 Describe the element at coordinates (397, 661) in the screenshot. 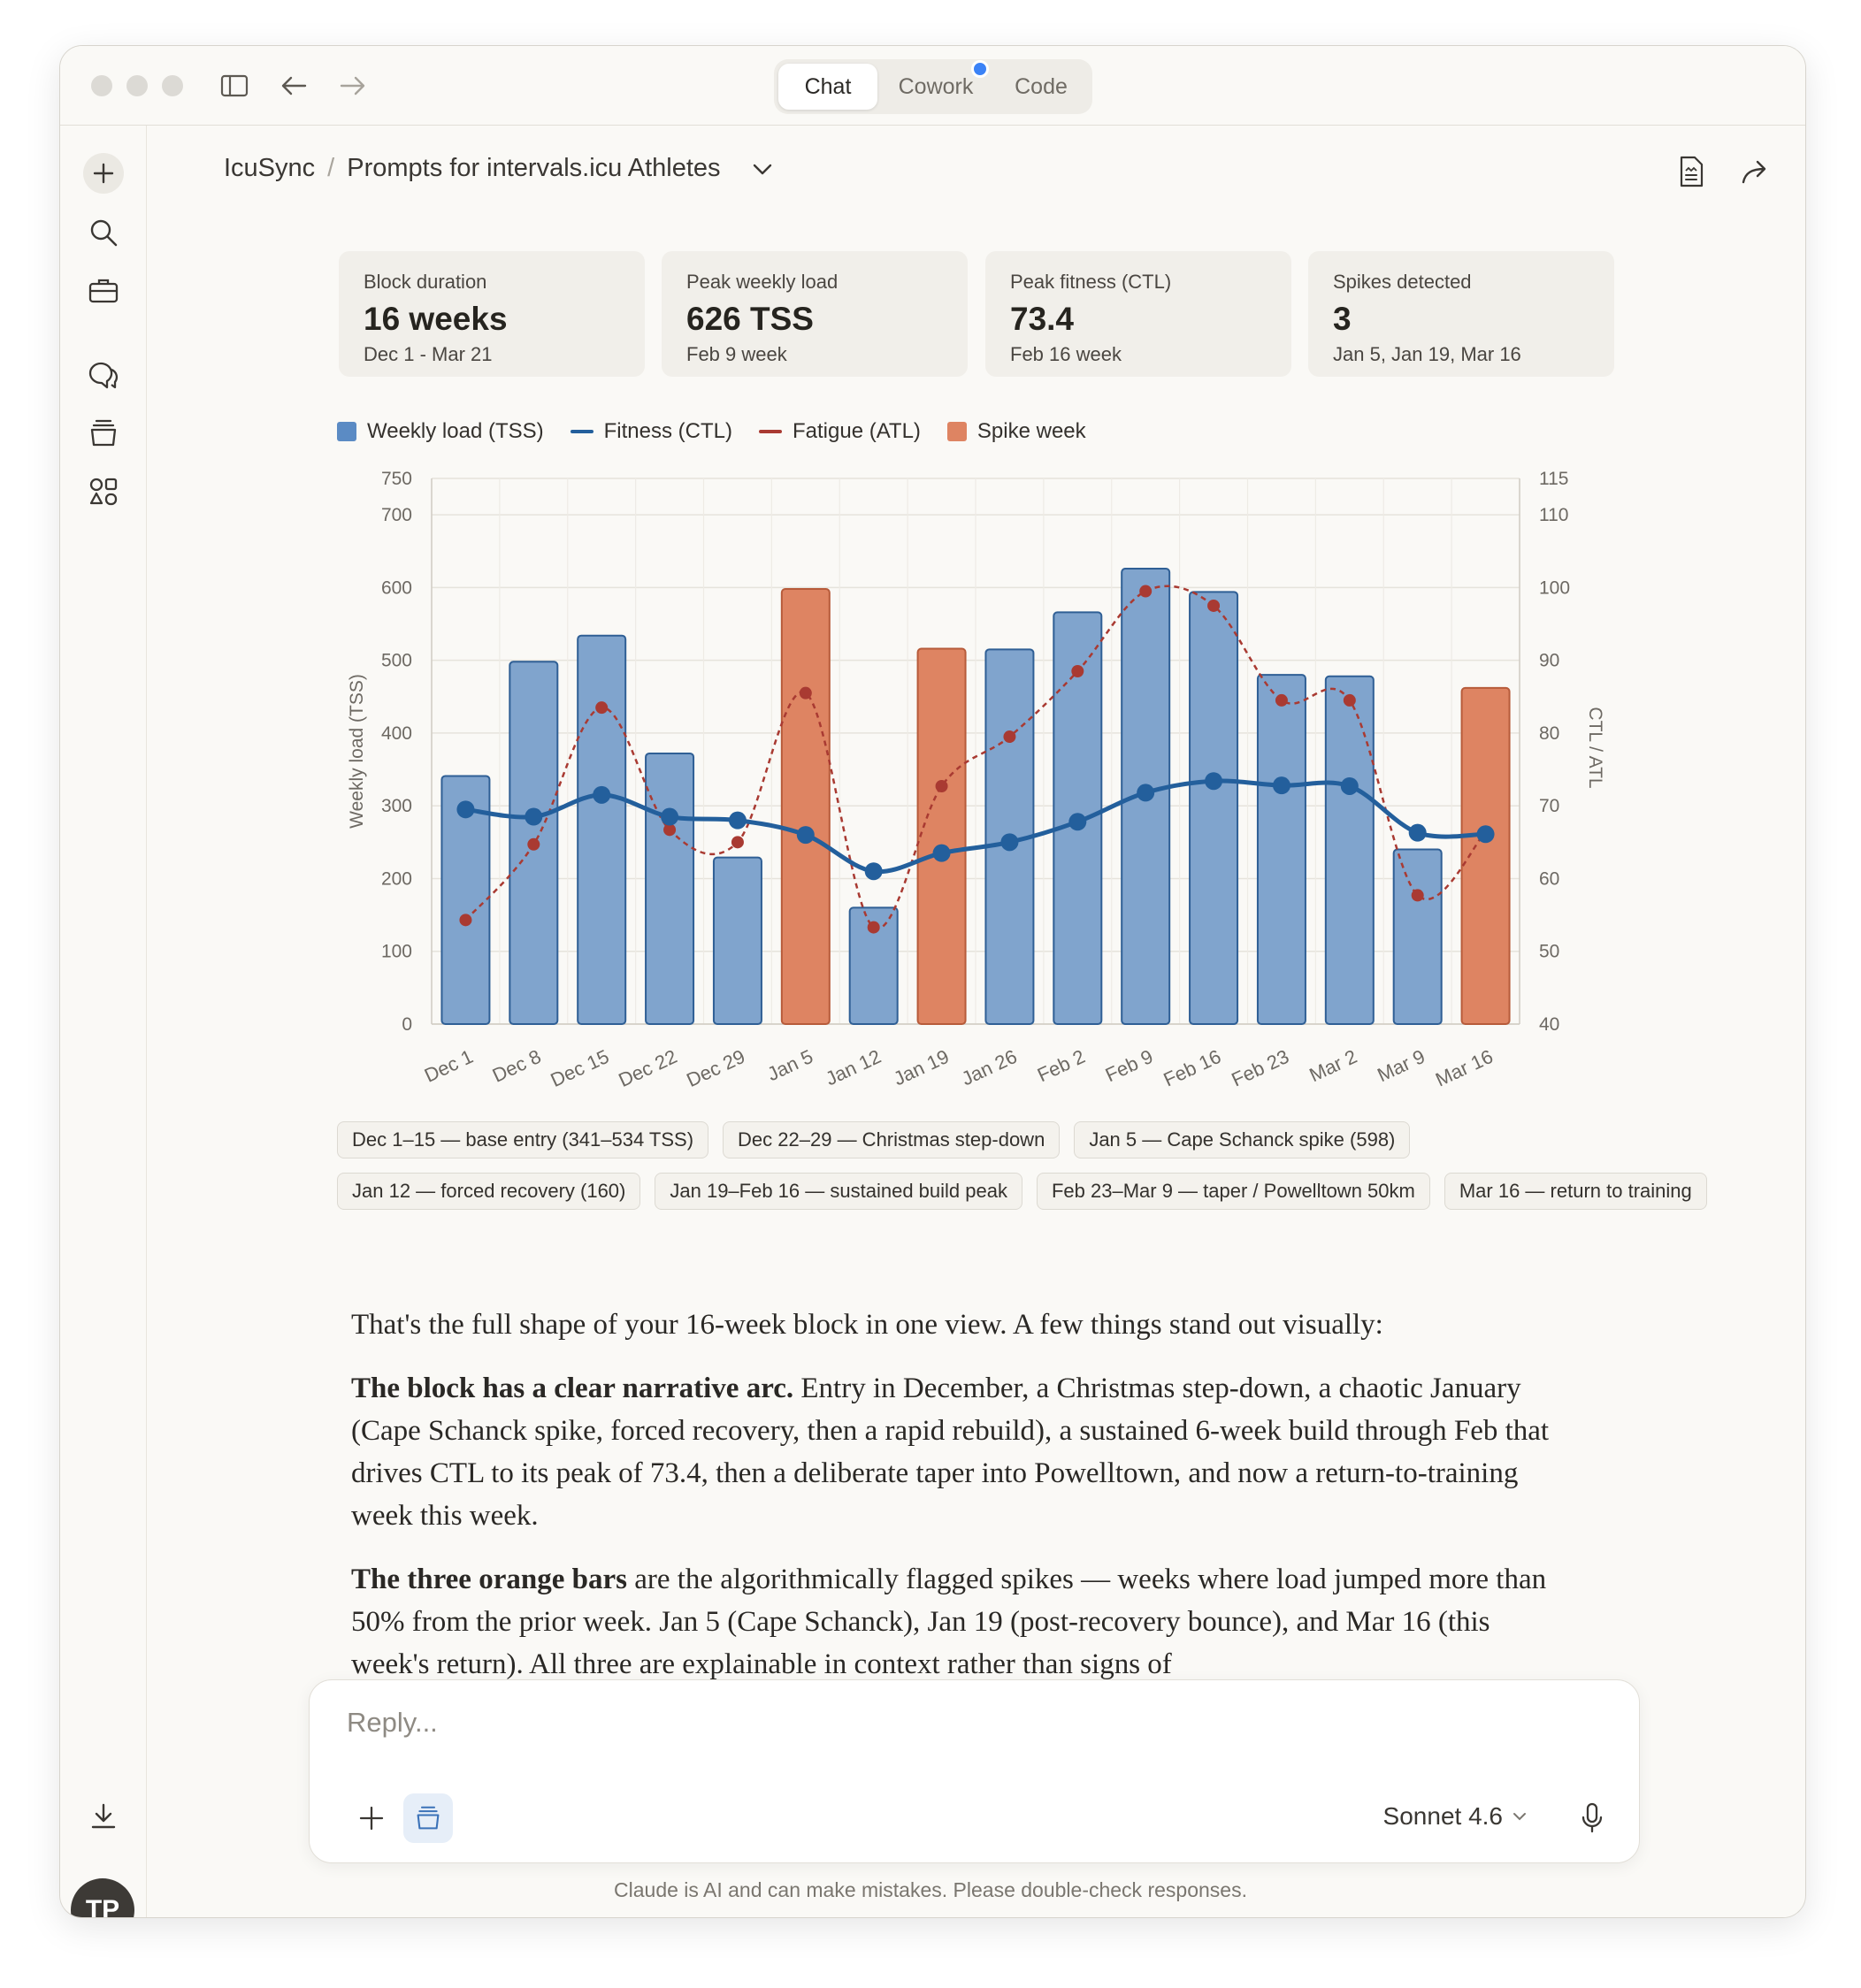

I see `y-tick-label: 500` at that location.